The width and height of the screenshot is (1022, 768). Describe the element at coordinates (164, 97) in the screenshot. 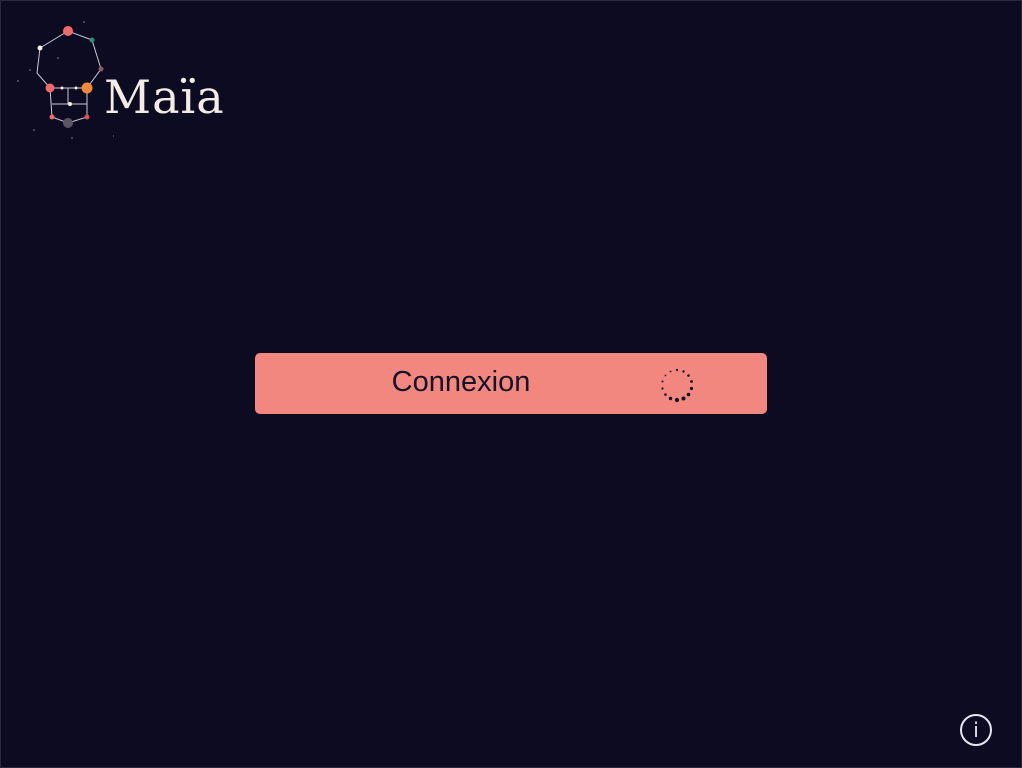

I see `app-name: Maïa` at that location.